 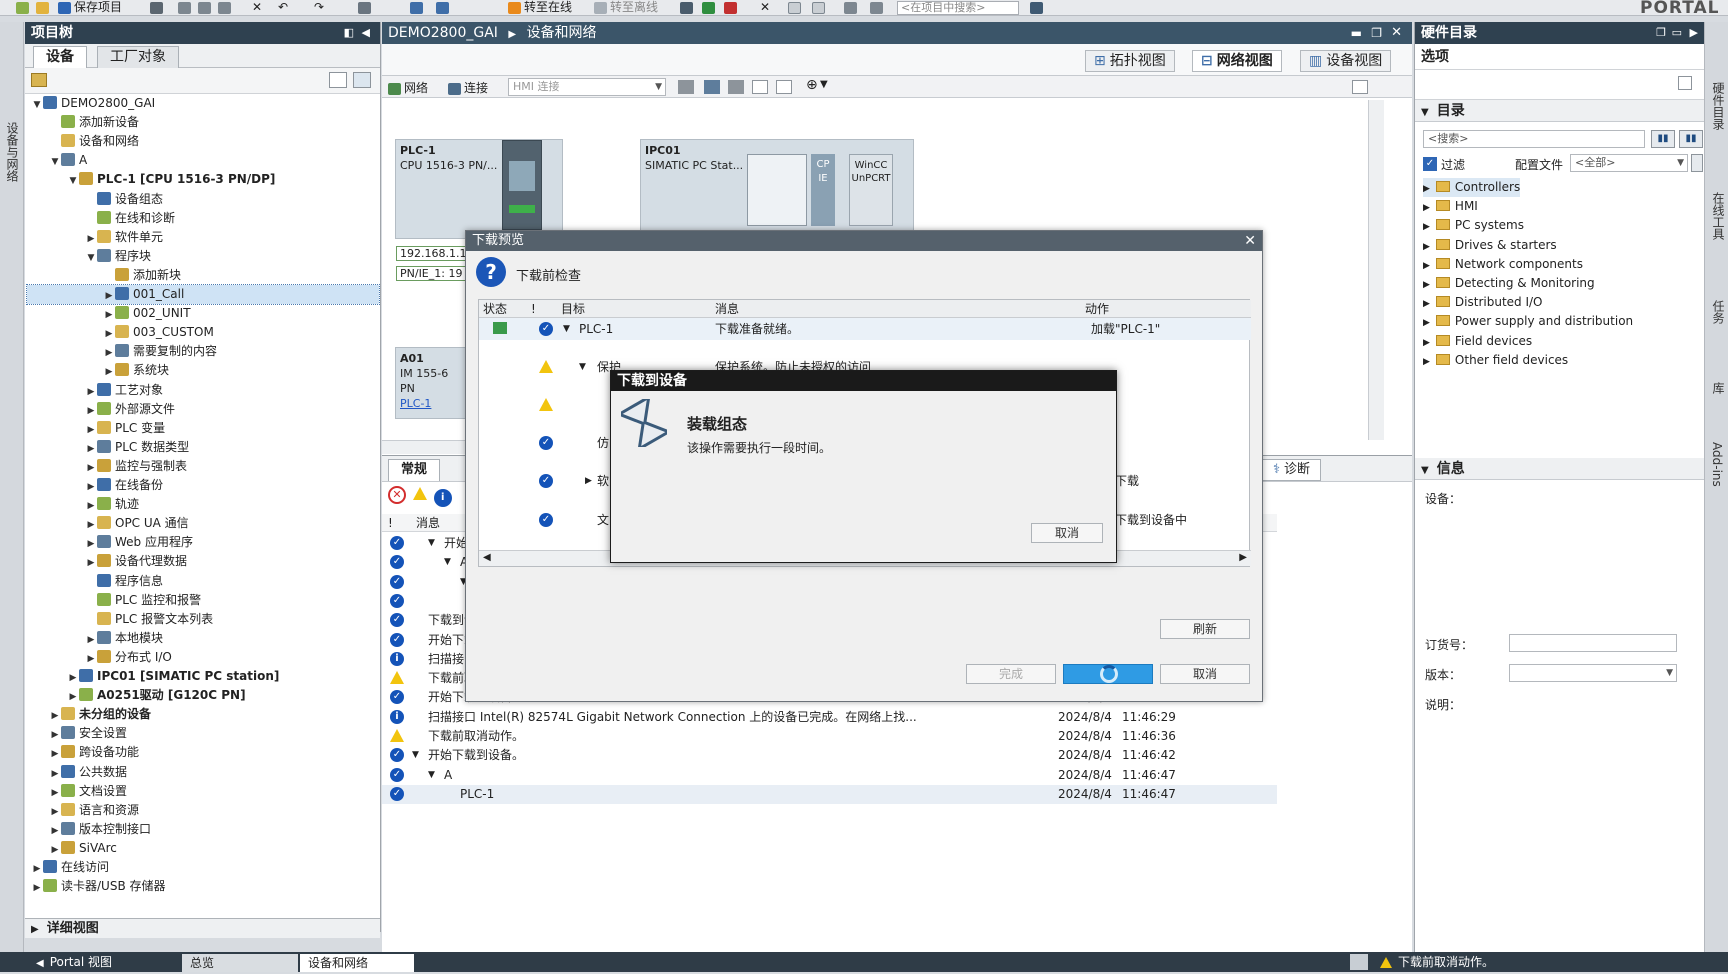 I want to click on log-row: ✓ PLC-1 2024/8/4 11:46:47, so click(x=829, y=794).